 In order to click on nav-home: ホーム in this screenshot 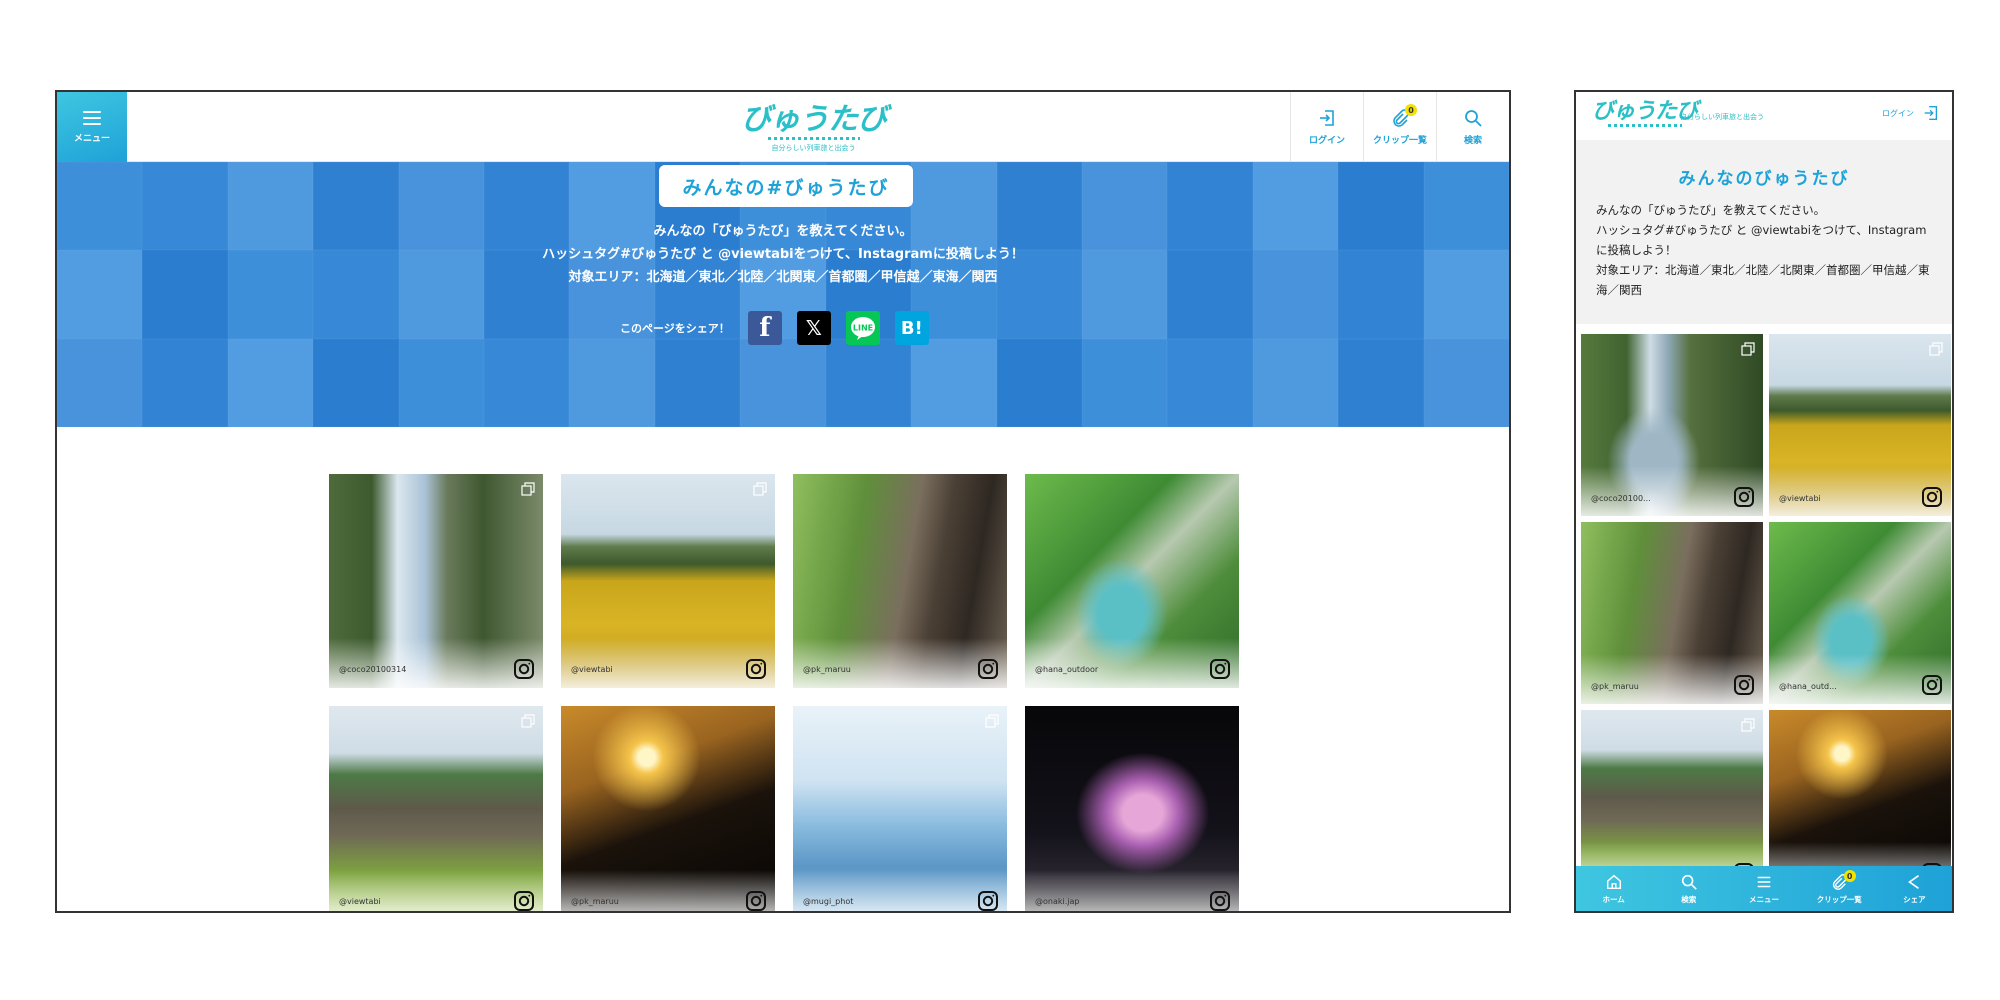, I will do `click(1613, 888)`.